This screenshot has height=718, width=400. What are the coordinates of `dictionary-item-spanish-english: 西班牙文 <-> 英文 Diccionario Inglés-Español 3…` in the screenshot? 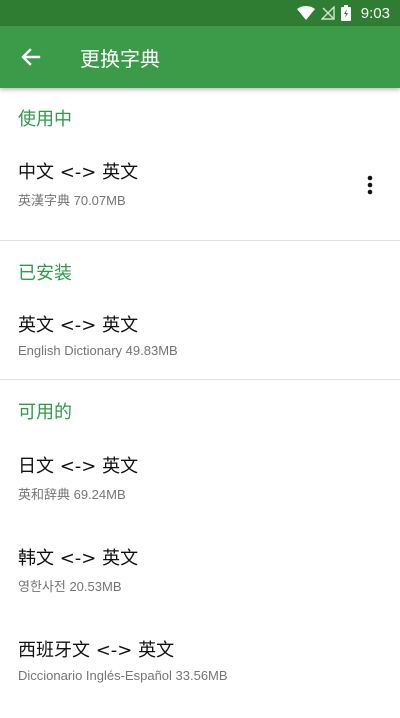 It's located at (200, 672).